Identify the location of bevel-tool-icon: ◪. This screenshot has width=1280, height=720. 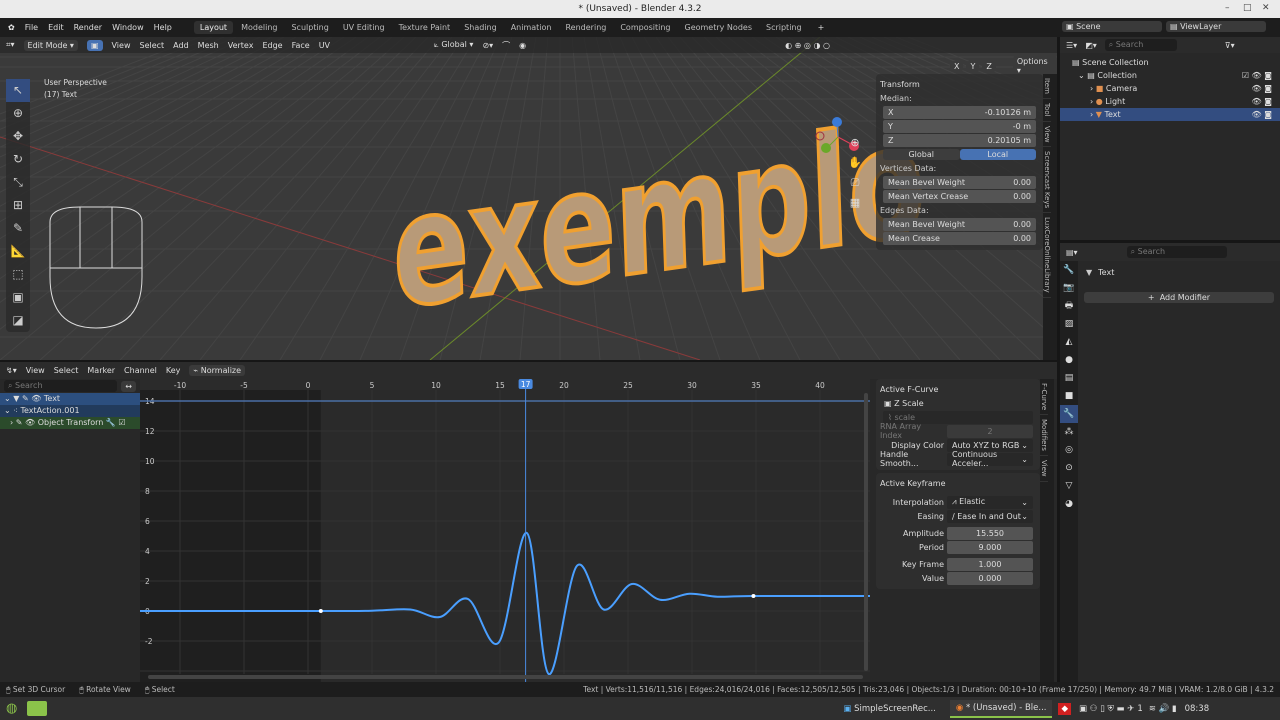
(18, 320).